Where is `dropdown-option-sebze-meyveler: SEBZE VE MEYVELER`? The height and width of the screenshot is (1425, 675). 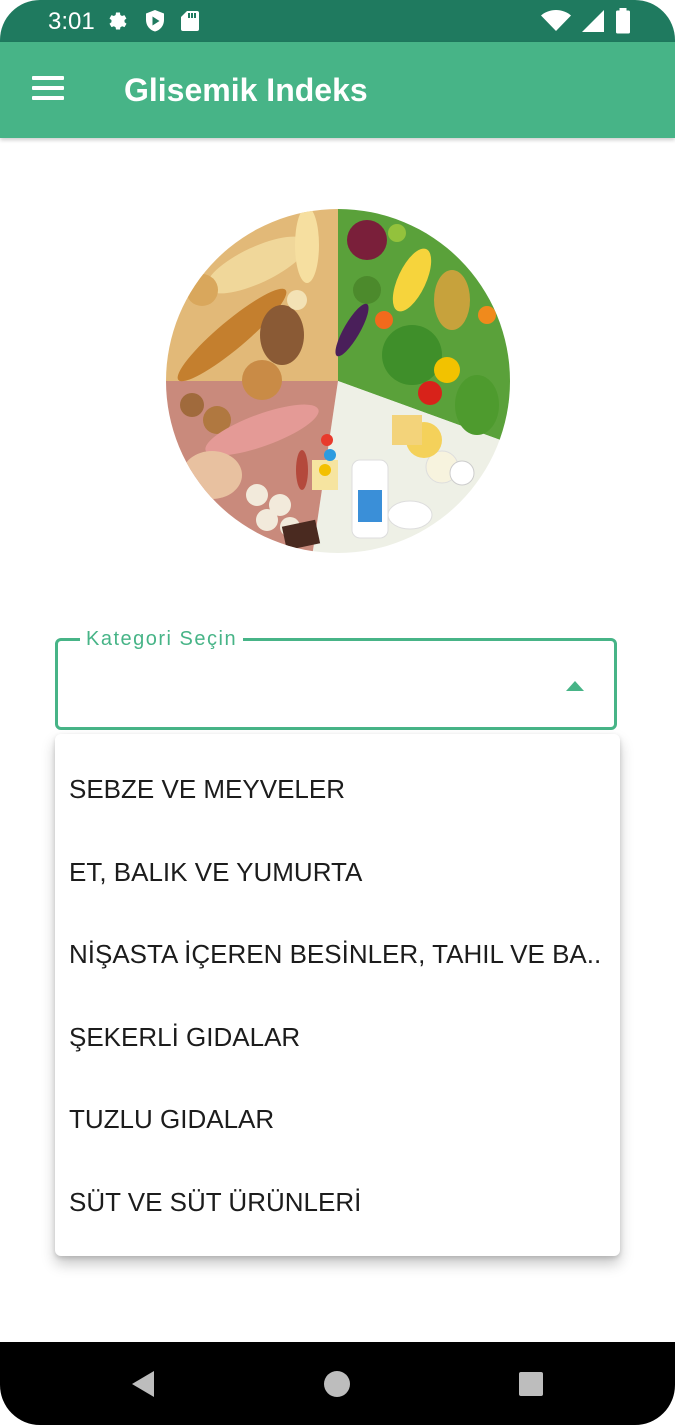
dropdown-option-sebze-meyveler: SEBZE VE MEYVELER is located at coordinates (337, 789).